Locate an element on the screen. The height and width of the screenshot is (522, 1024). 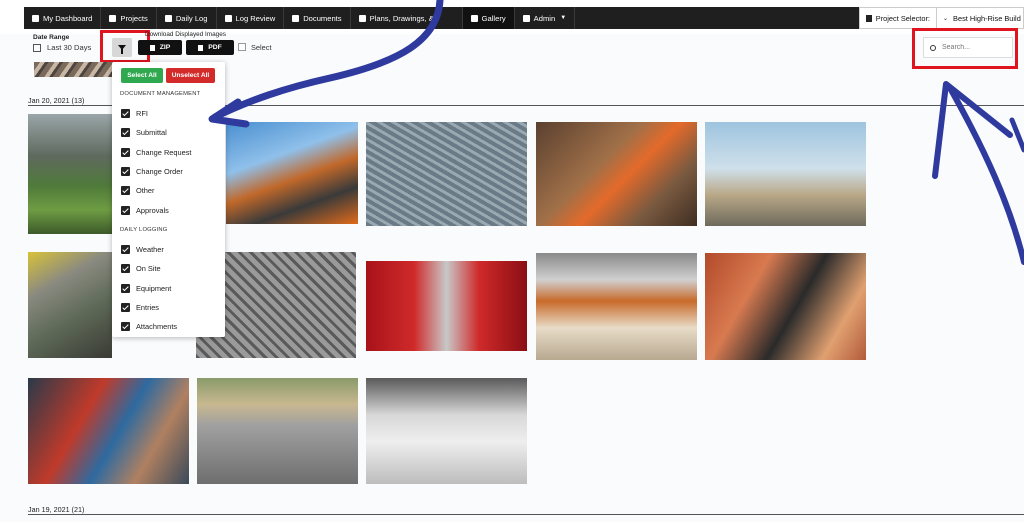
nav-projects: Projects is located at coordinates (129, 18).